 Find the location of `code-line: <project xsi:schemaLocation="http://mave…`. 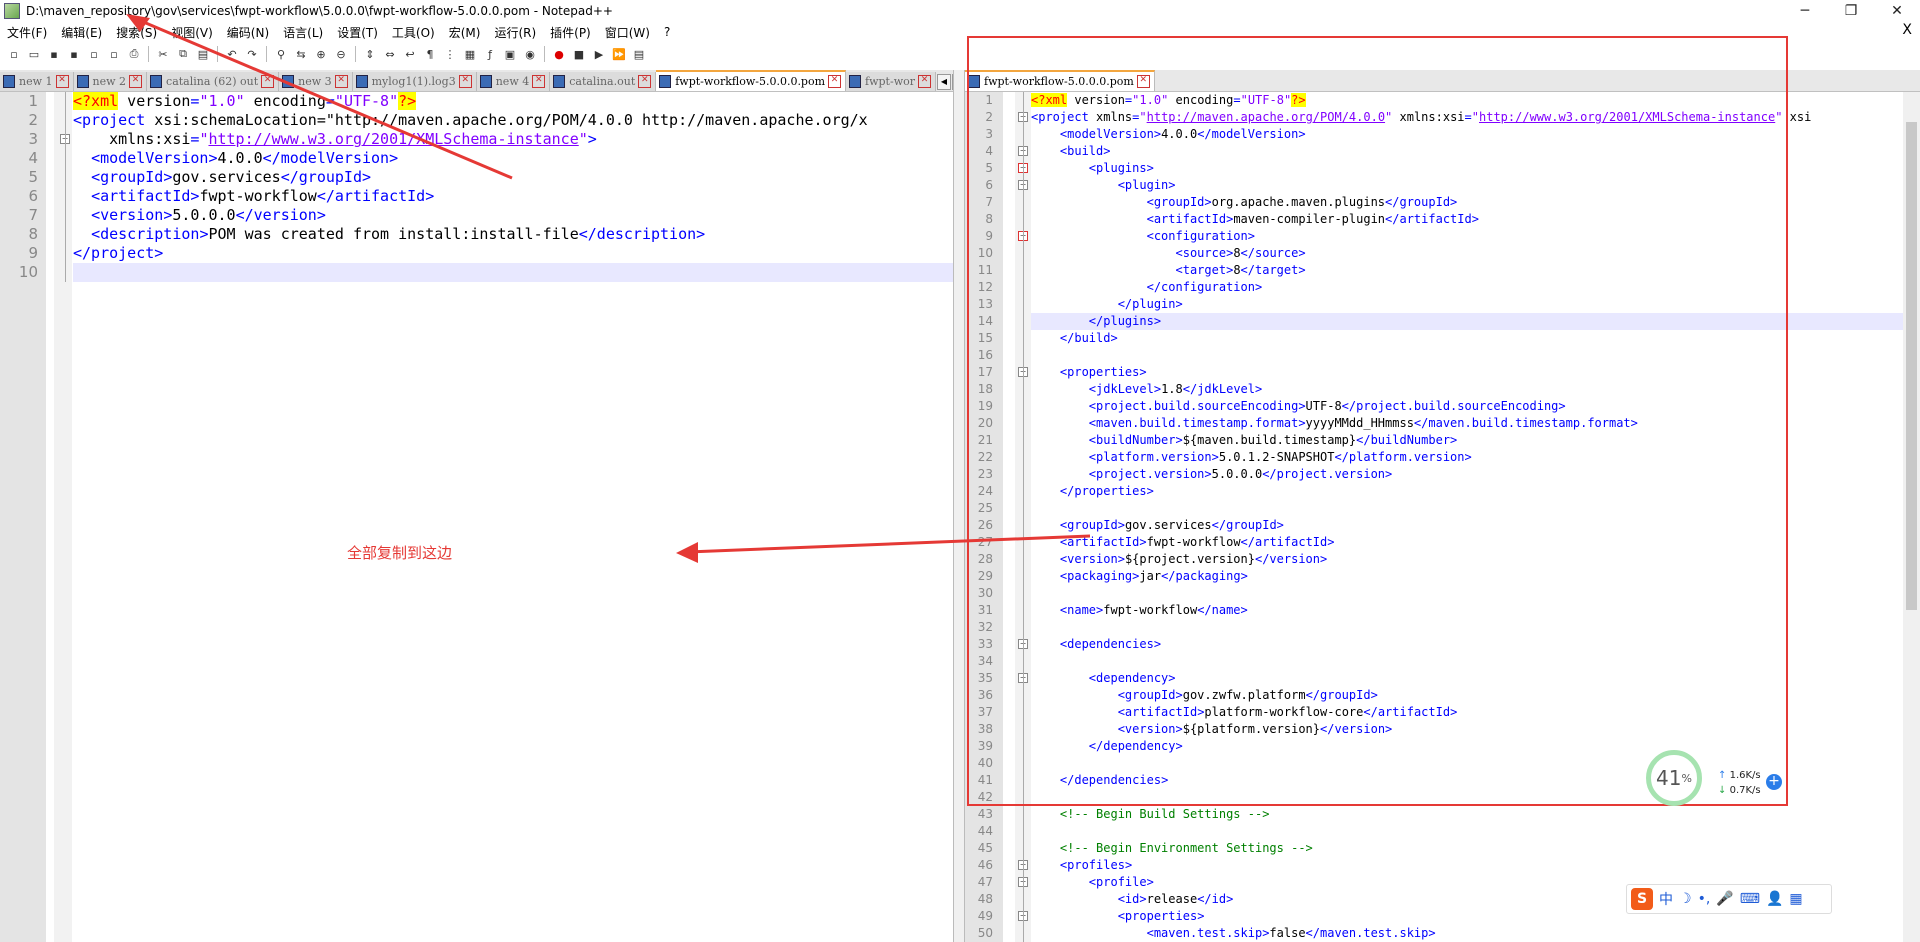

code-line: <project xsi:schemaLocation="http://mave… is located at coordinates (513, 120).